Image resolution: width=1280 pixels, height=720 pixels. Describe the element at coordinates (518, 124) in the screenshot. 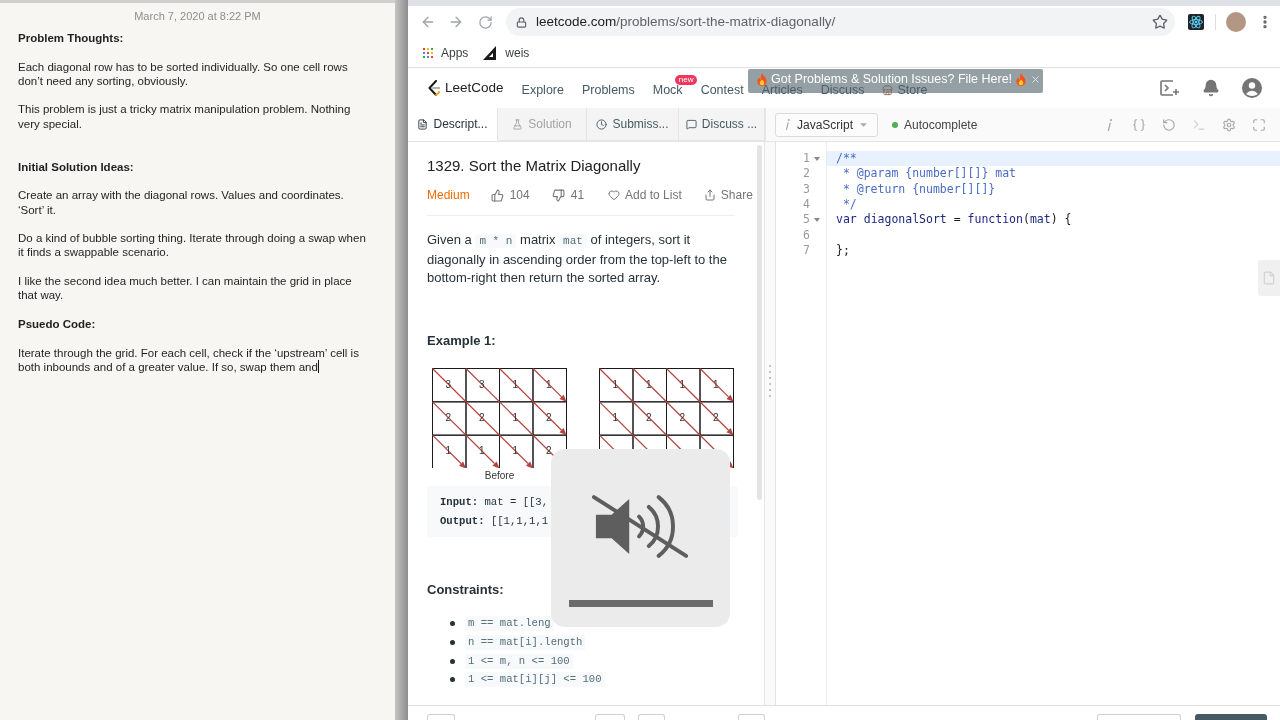

I see `flask-icon` at that location.